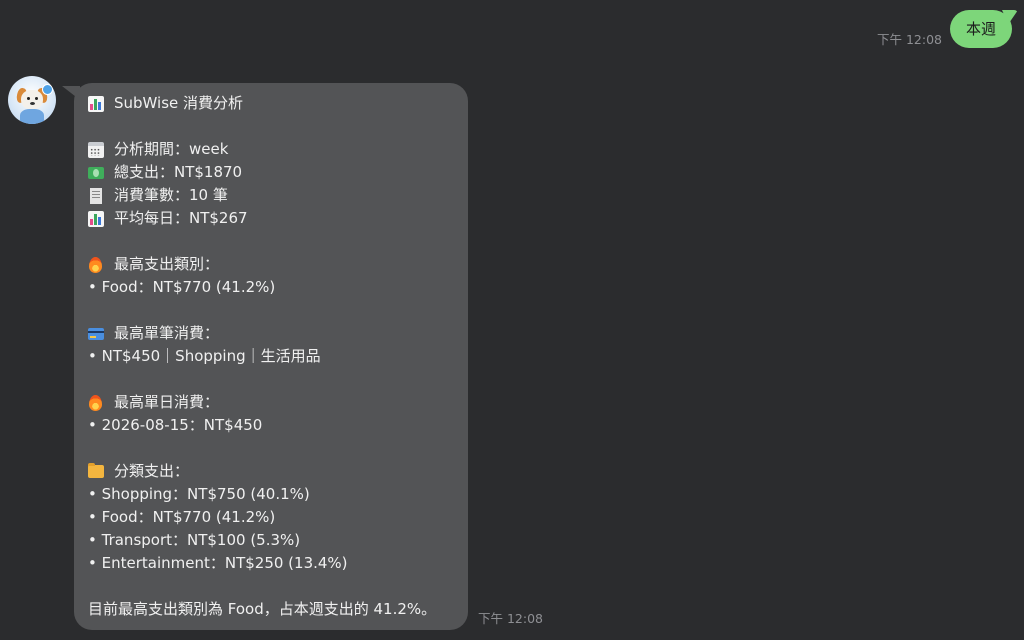  What do you see at coordinates (182, 517) in the screenshot?
I see `category-text: • Food：NT$770 (41.2%)` at bounding box center [182, 517].